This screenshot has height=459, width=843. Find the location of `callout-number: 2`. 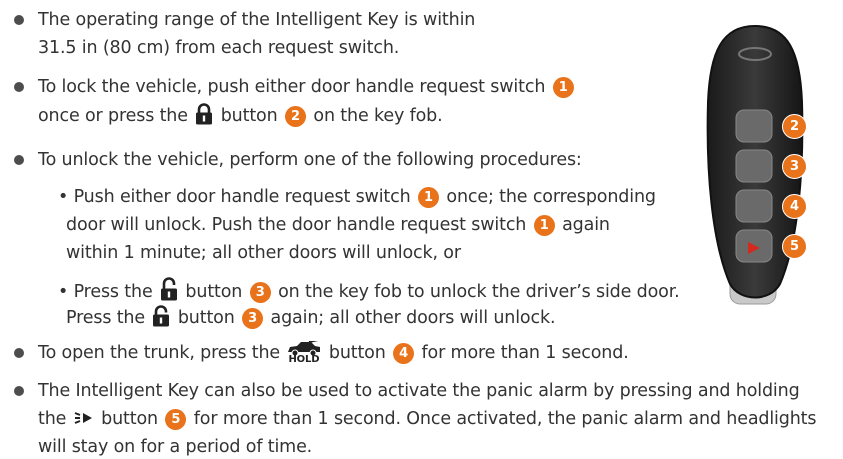

callout-number: 2 is located at coordinates (295, 116).